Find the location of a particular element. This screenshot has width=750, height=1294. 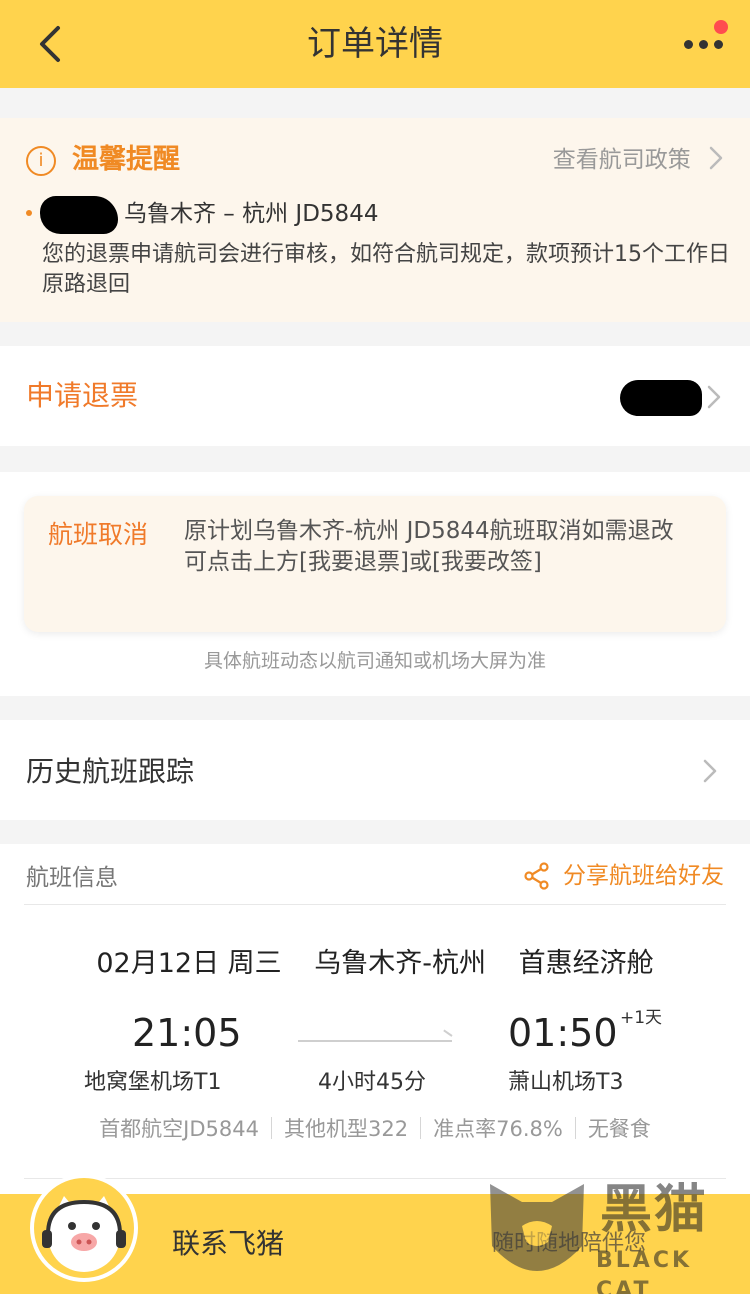

share-icon is located at coordinates (536, 876).